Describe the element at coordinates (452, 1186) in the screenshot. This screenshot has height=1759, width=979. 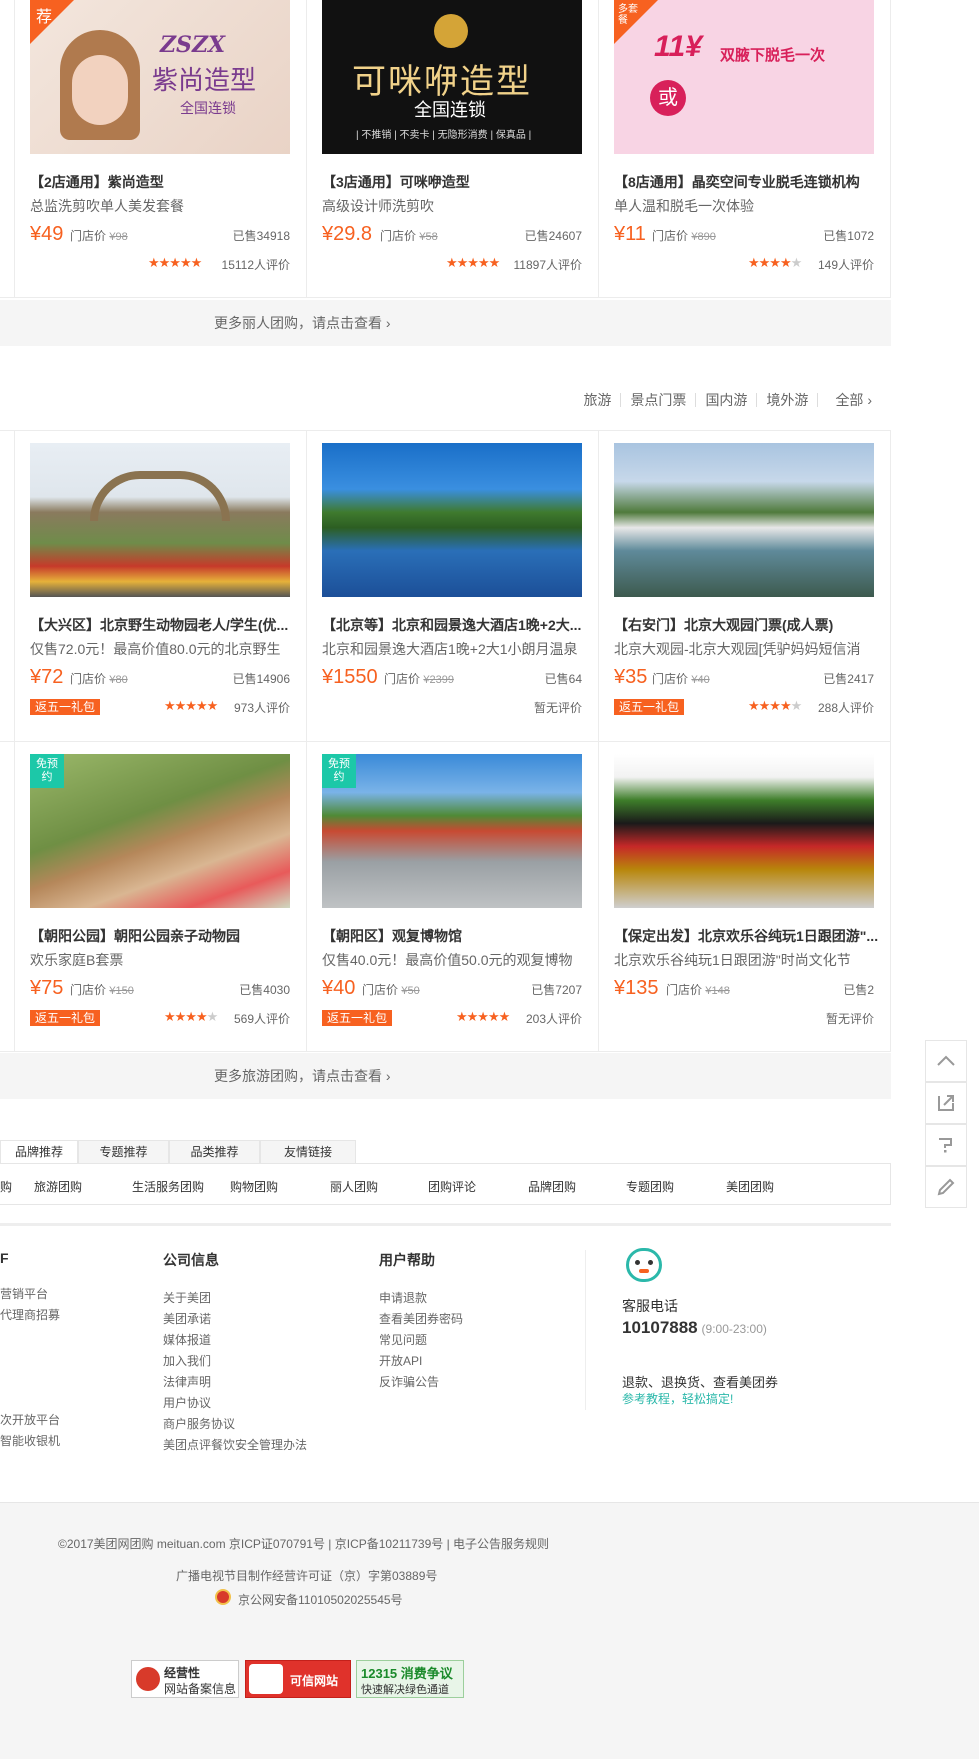
I see `link-item: 团购评论` at that location.